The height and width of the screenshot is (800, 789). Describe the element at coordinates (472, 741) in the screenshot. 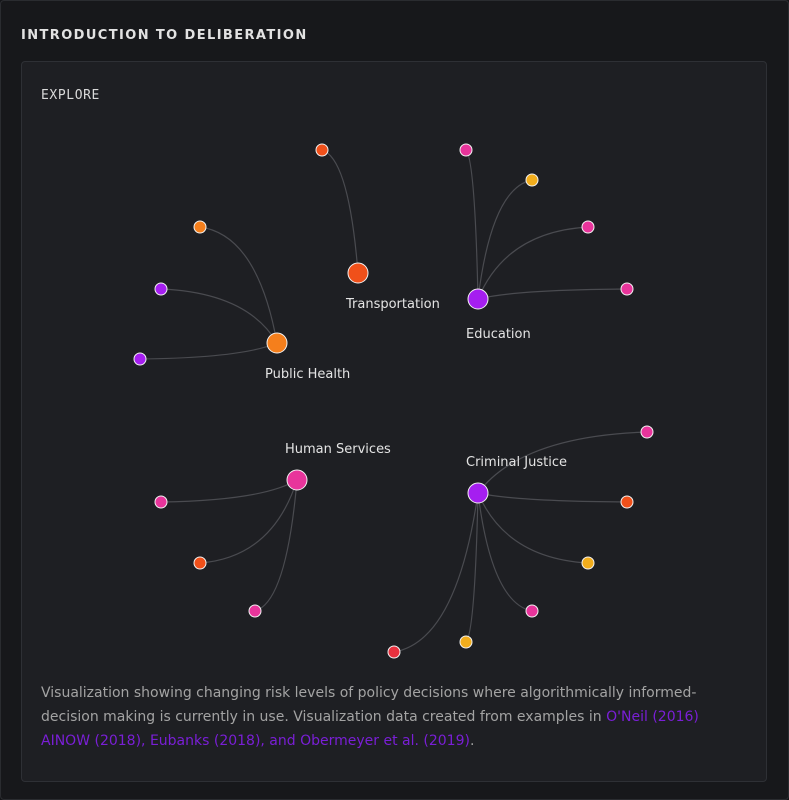

I see `caption-end: .` at that location.